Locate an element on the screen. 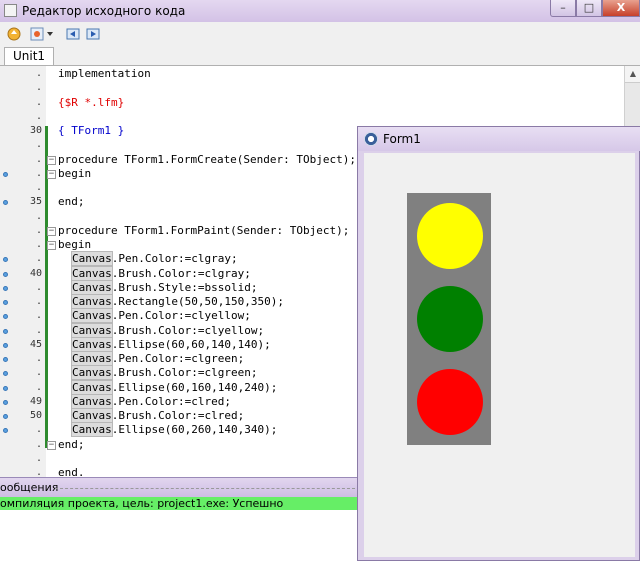 Image resolution: width=640 pixels, height=561 pixels. code-line: Canvas.Ellipse(60,260,140,340); is located at coordinates (174, 429).